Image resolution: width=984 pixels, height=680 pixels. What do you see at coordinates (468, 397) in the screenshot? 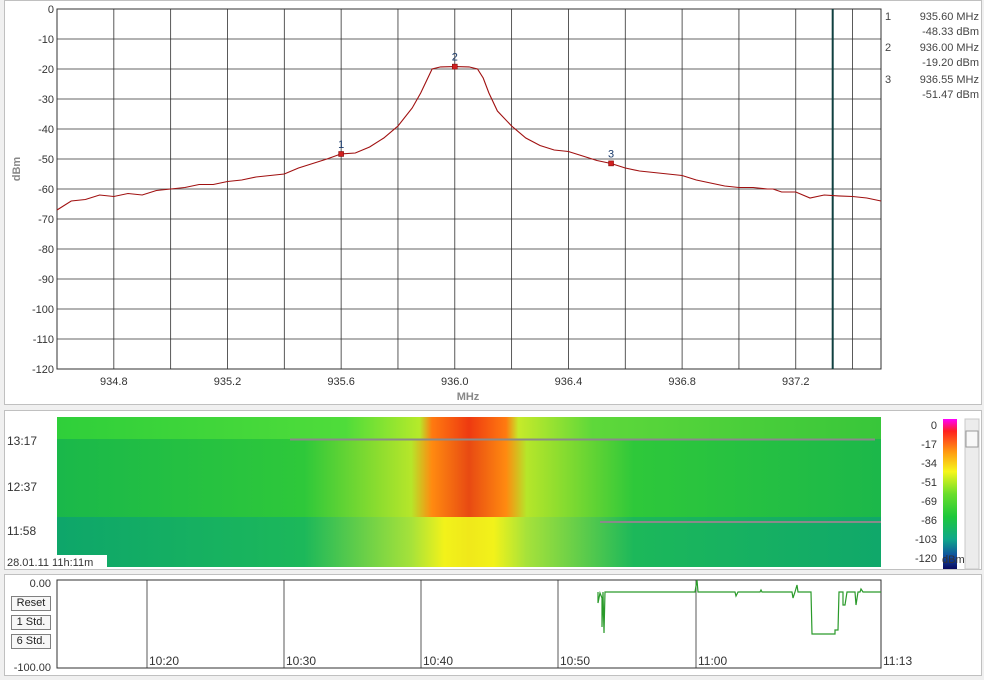
I see `x-axis-label: MHz` at bounding box center [468, 397].